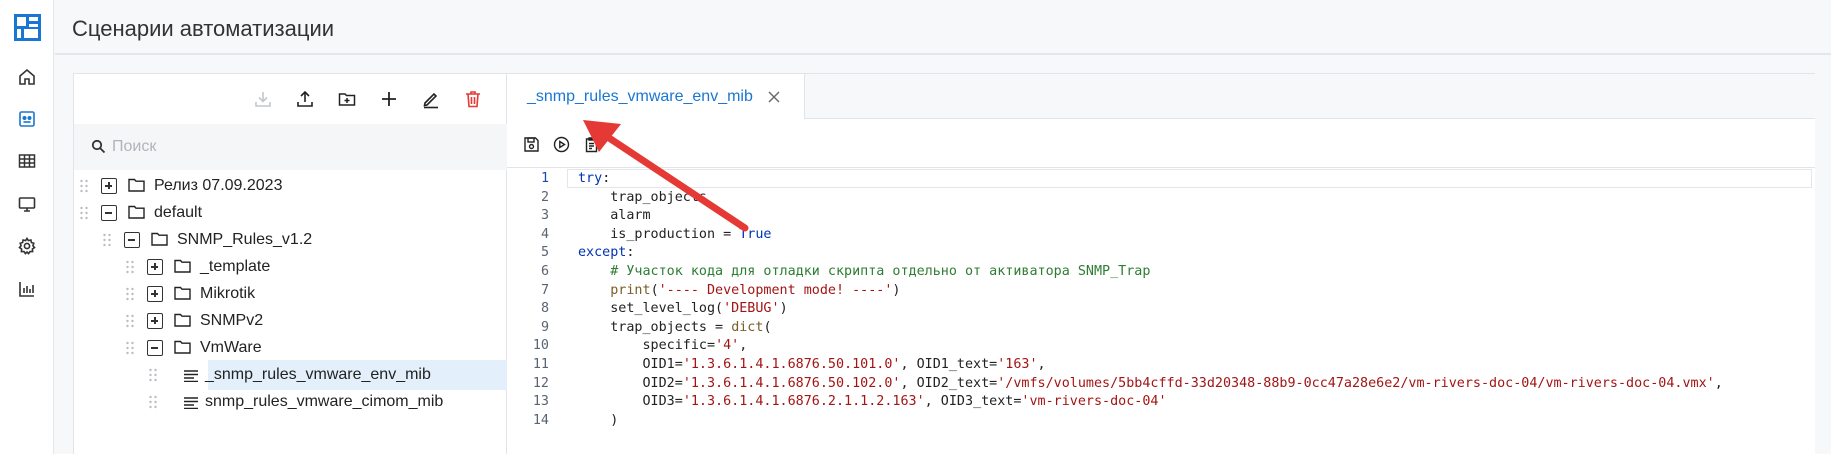 Image resolution: width=1831 pixels, height=454 pixels. I want to click on app-logo-icon, so click(27, 27).